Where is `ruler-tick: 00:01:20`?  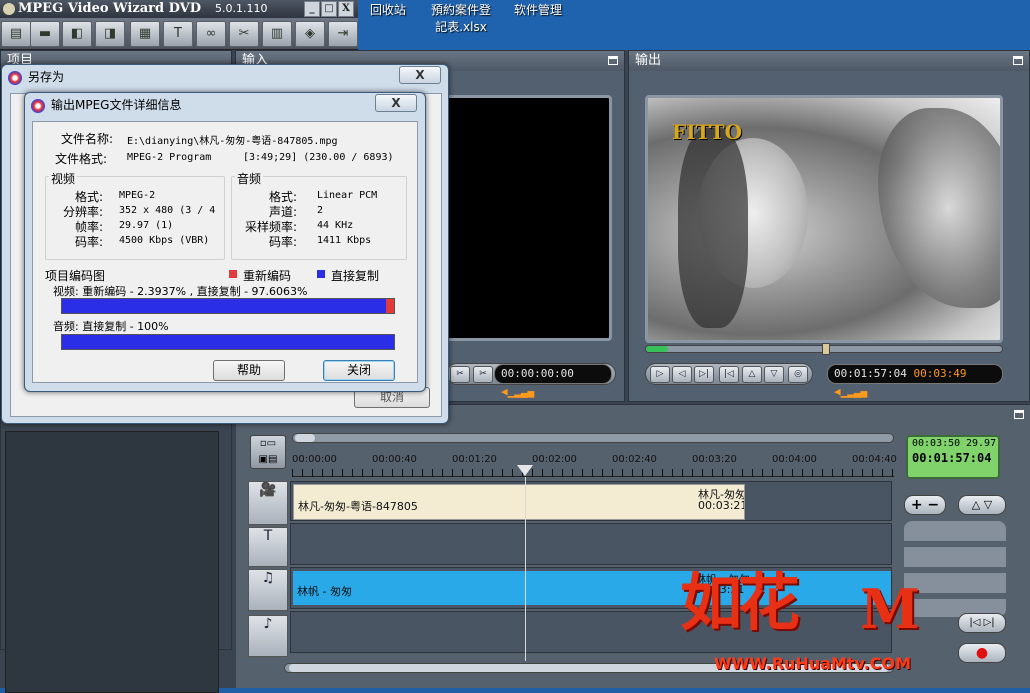 ruler-tick: 00:01:20 is located at coordinates (474, 459).